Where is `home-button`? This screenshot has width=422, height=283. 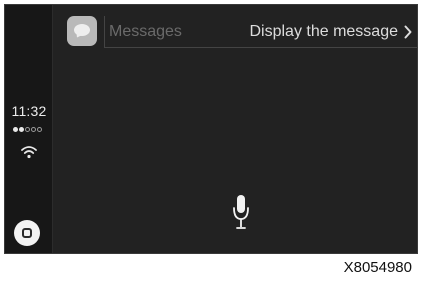 home-button is located at coordinates (27, 233).